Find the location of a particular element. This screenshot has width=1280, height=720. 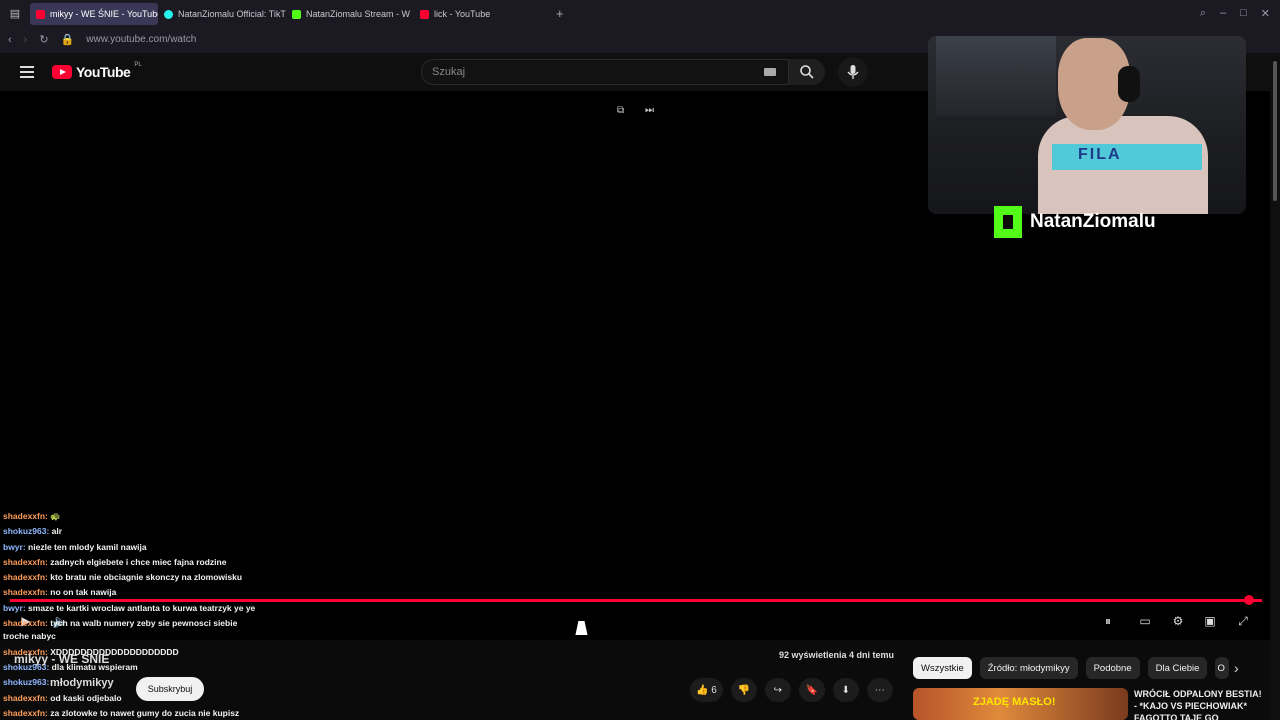

search-icon is located at coordinates (807, 72).